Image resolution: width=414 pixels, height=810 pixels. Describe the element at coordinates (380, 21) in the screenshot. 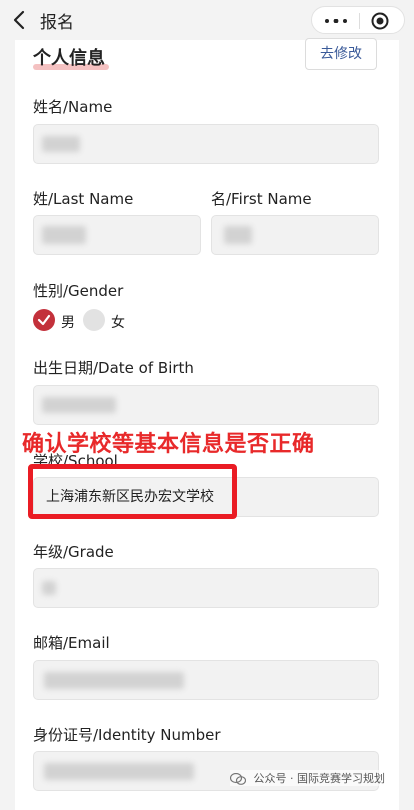

I see `close-target-icon` at that location.